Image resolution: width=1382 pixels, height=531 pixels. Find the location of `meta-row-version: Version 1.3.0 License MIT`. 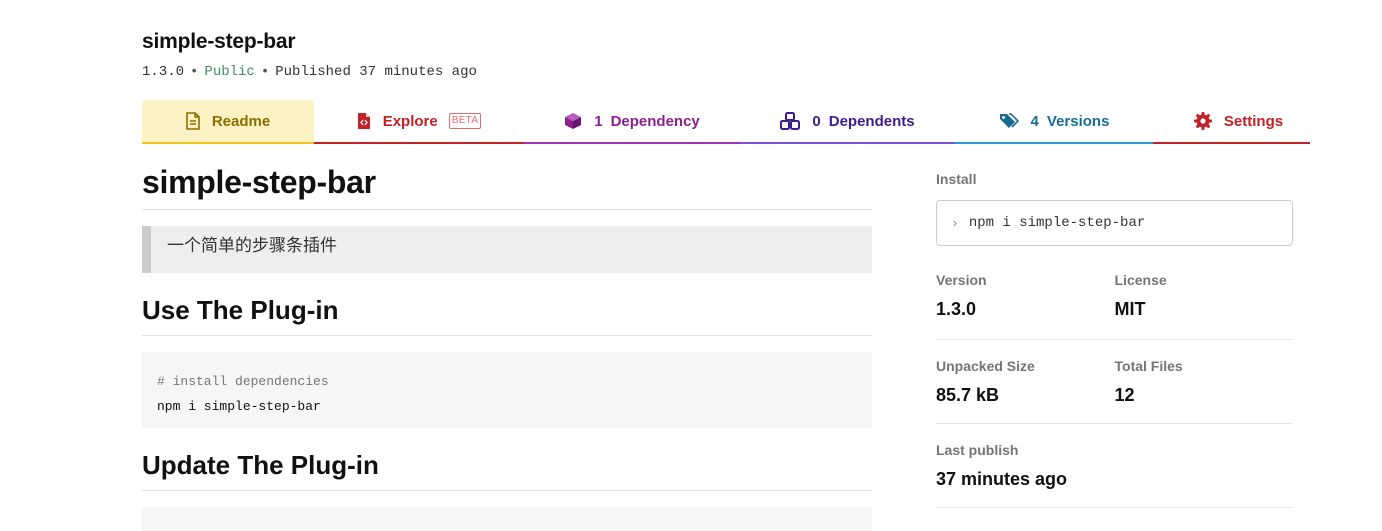

meta-row-version: Version 1.3.0 License MIT is located at coordinates (1114, 305).